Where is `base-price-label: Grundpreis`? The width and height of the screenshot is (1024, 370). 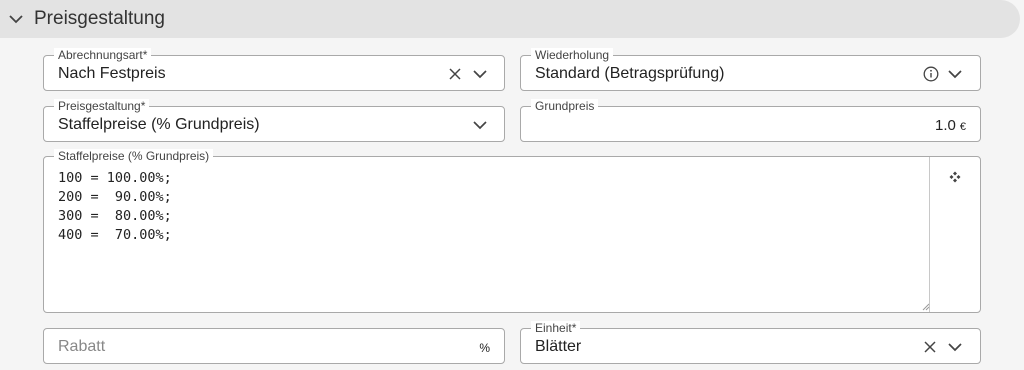
base-price-label: Grundpreis is located at coordinates (565, 106).